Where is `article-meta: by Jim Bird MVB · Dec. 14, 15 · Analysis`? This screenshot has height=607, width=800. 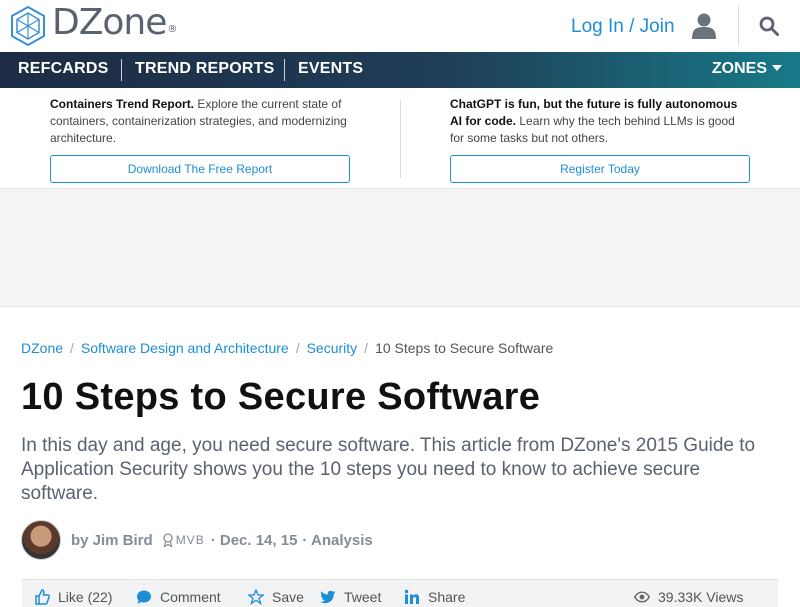 article-meta: by Jim Bird MVB · Dec. 14, 15 · Analysis is located at coordinates (197, 540).